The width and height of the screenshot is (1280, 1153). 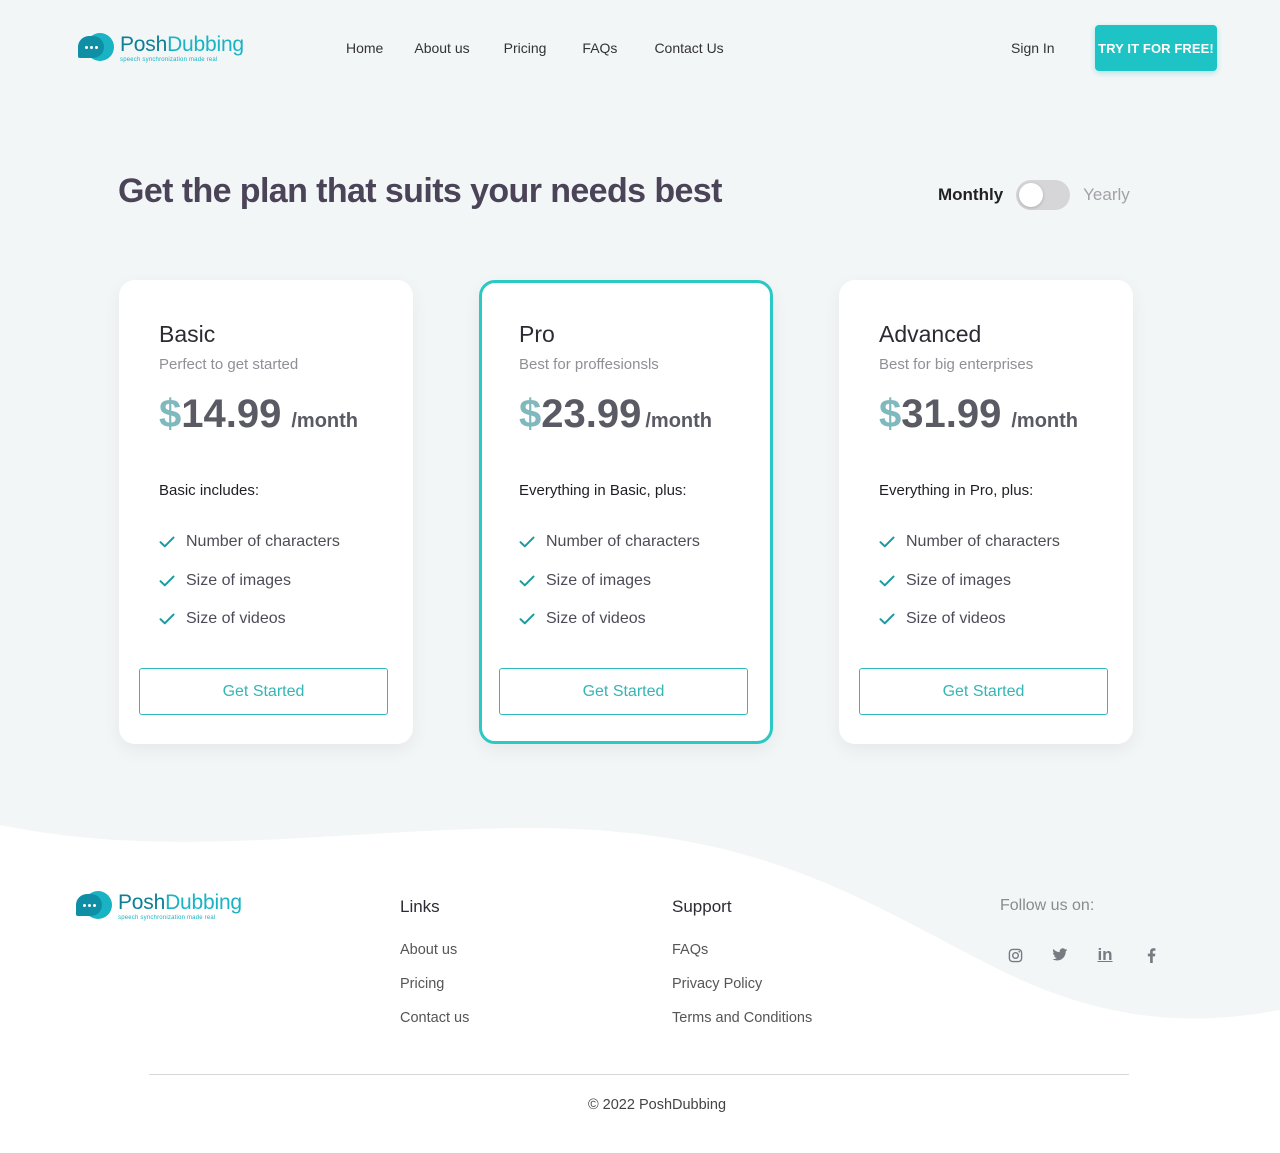 What do you see at coordinates (983, 691) in the screenshot?
I see `get-started-button-advanced: Get Started` at bounding box center [983, 691].